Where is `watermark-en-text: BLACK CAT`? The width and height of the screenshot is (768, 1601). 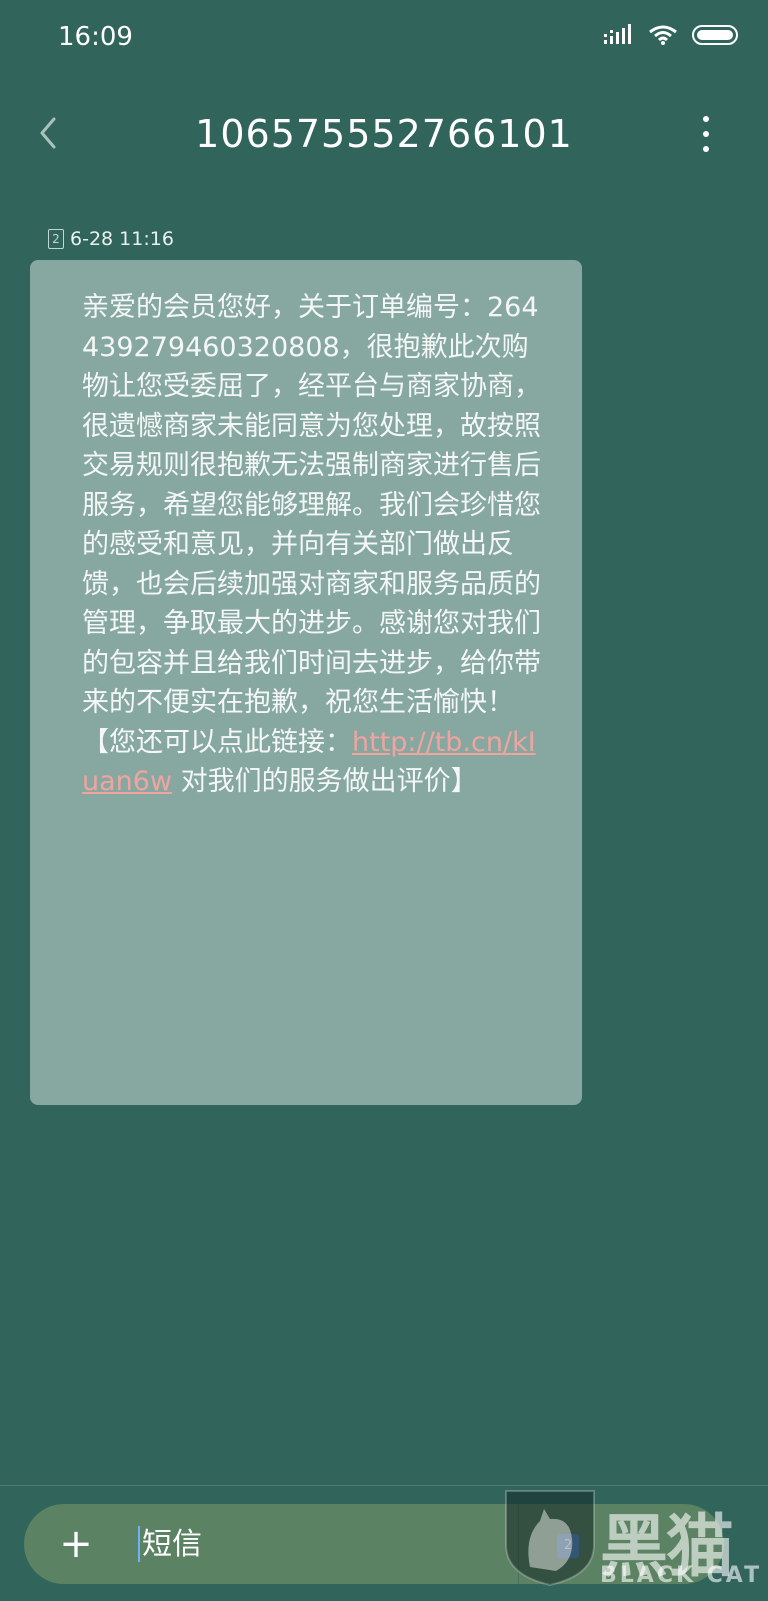
watermark-en-text: BLACK CAT is located at coordinates (681, 1575).